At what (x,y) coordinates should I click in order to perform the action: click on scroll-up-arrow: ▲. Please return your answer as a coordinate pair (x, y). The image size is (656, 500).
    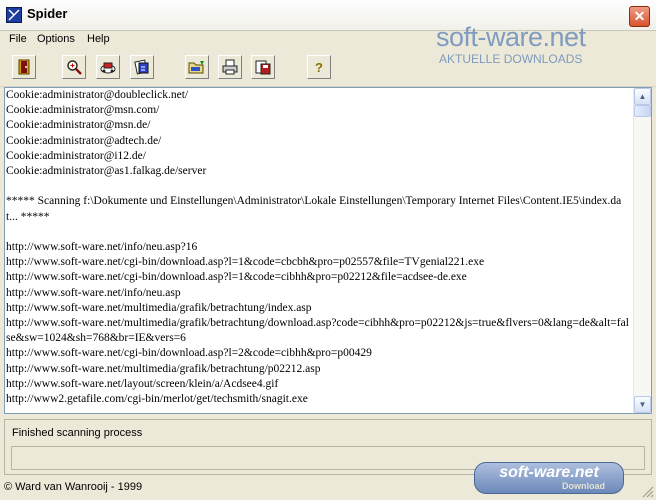
    Looking at the image, I should click on (642, 96).